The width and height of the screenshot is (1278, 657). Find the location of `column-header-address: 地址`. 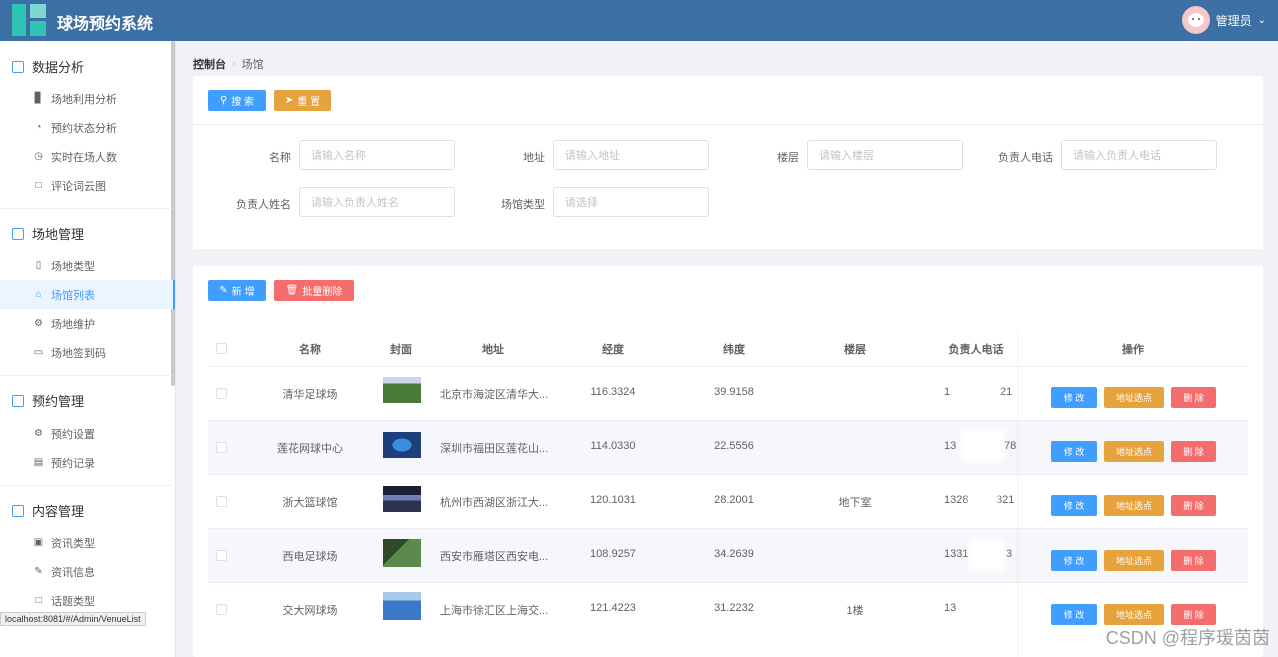

column-header-address: 地址 is located at coordinates (493, 349).